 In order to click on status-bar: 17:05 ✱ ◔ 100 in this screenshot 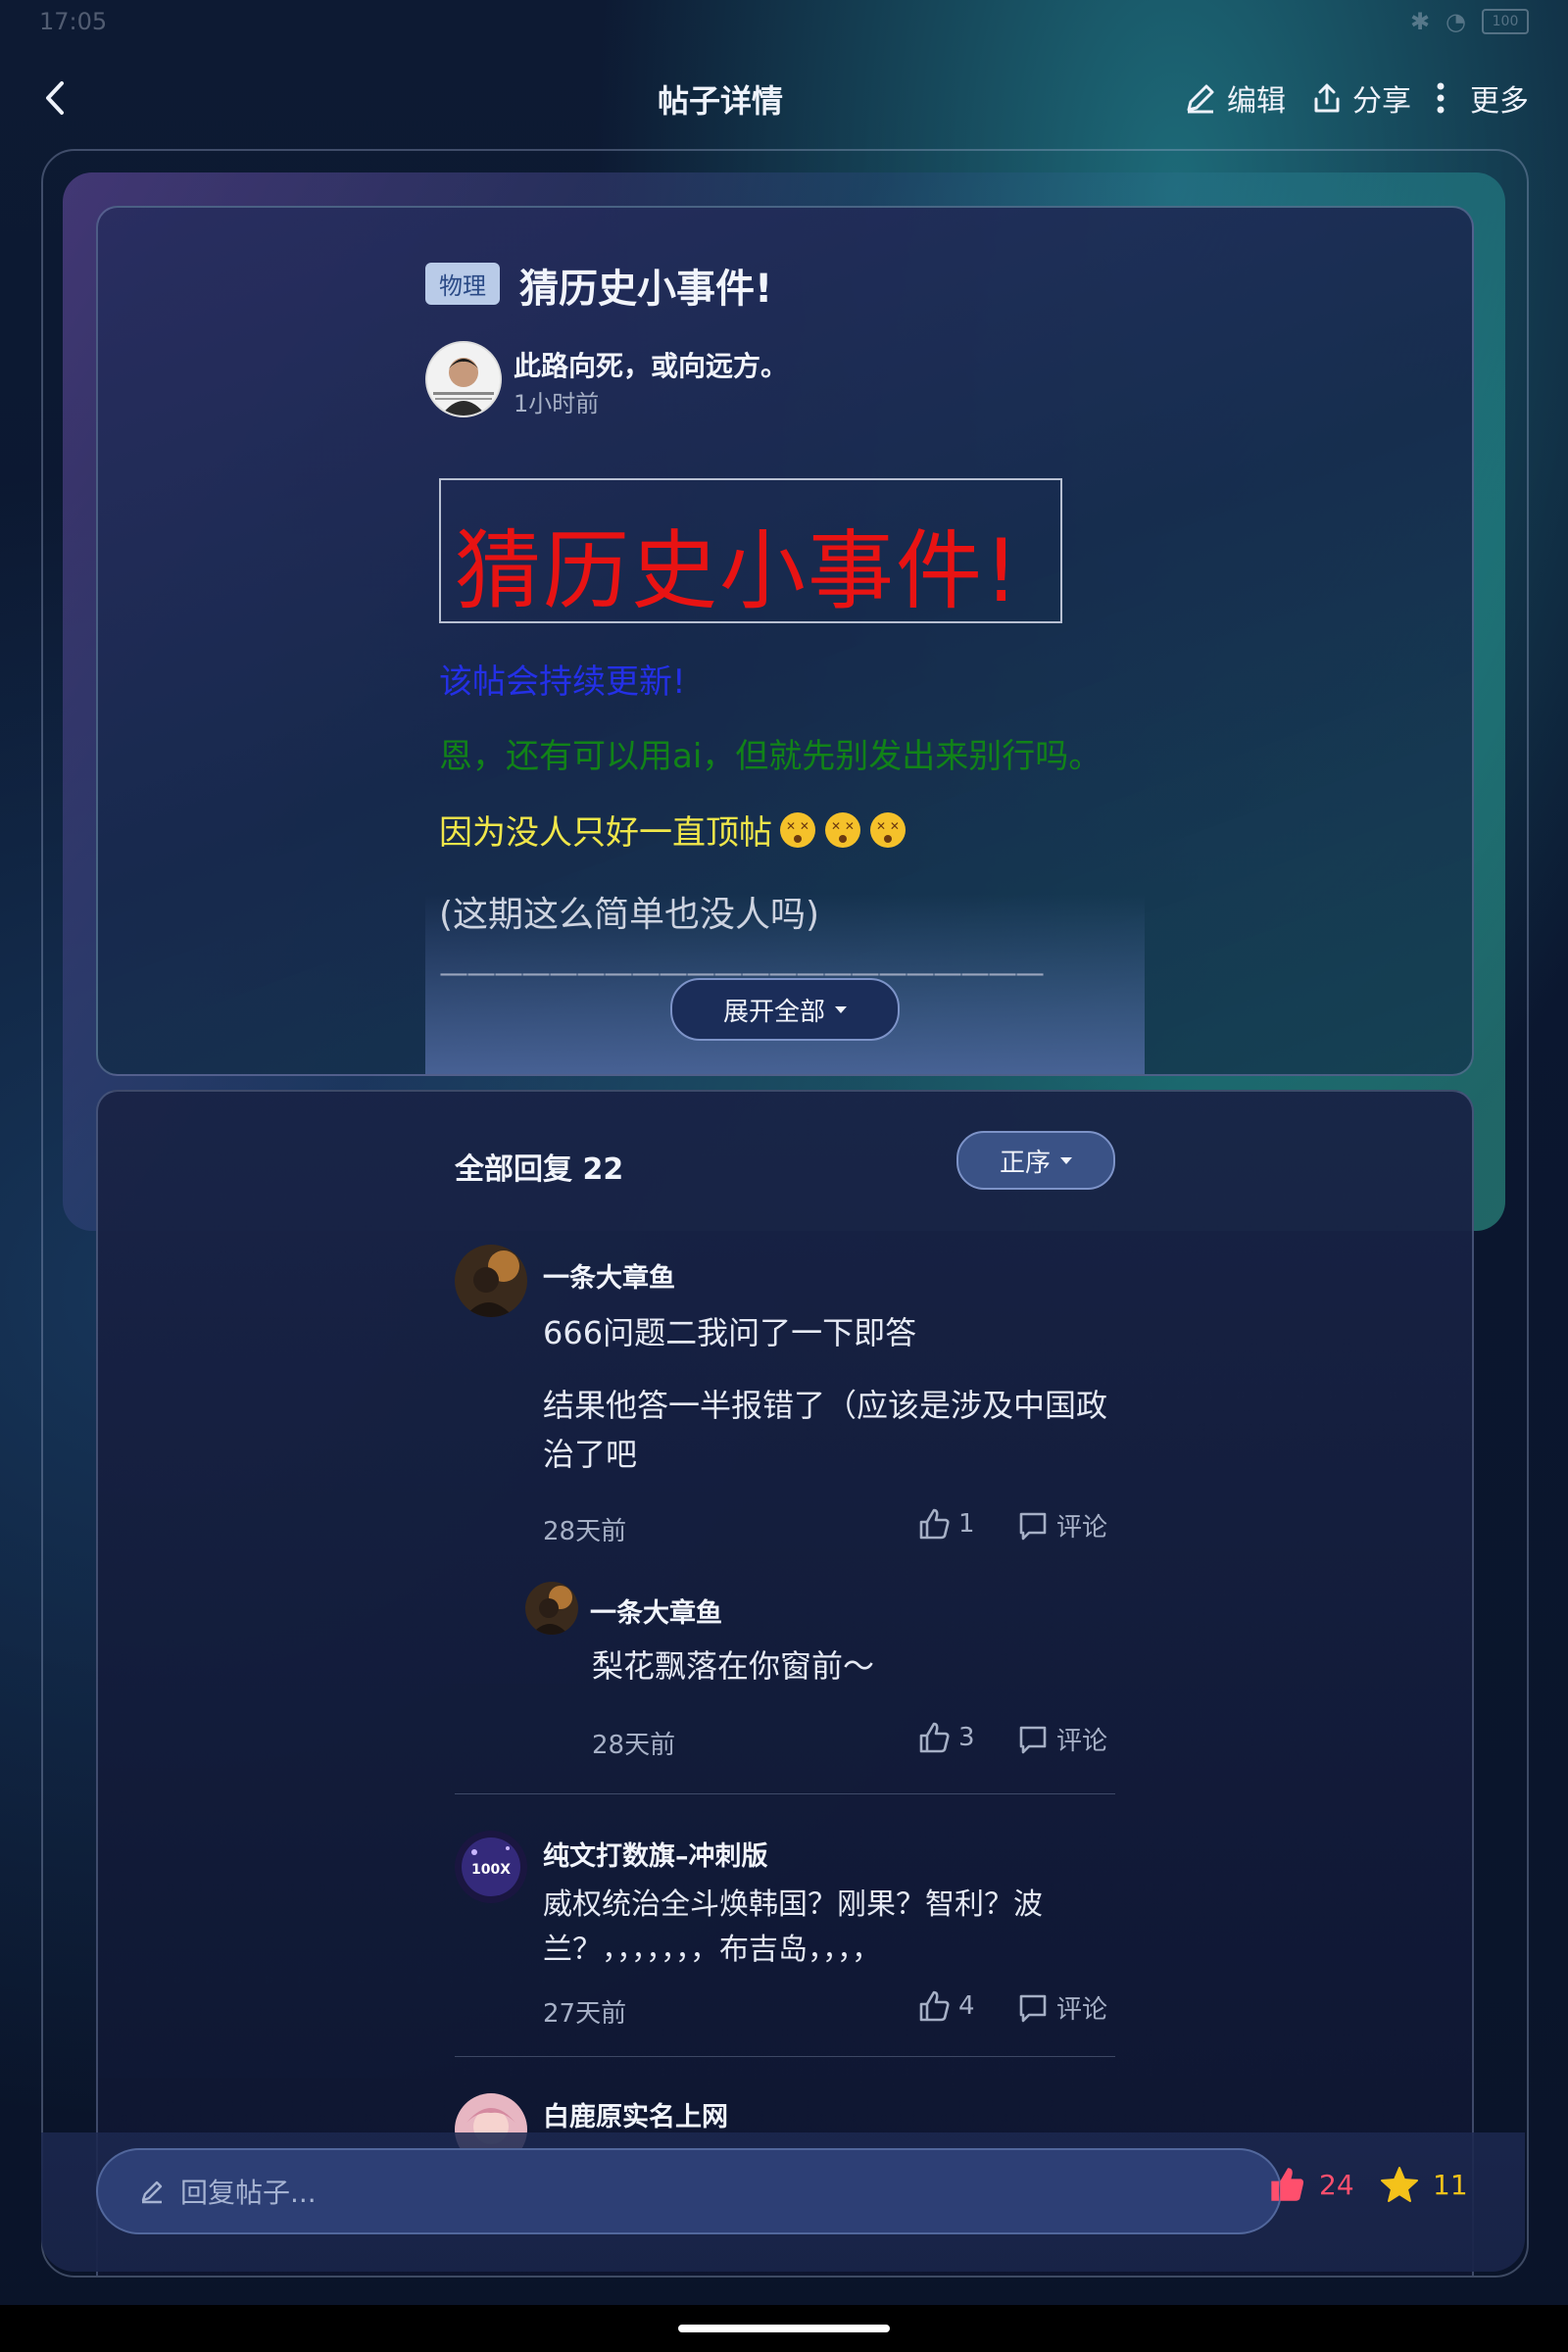, I will do `click(784, 23)`.